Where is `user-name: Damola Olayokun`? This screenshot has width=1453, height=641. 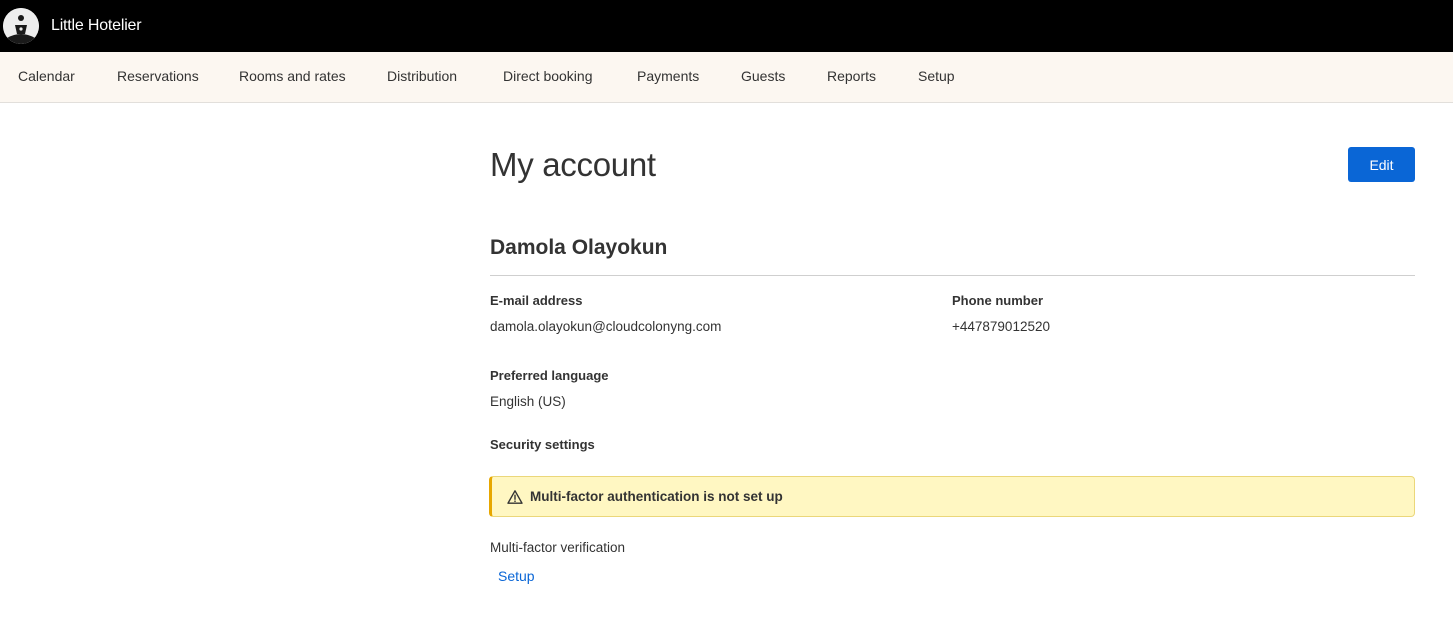 user-name: Damola Olayokun is located at coordinates (579, 247).